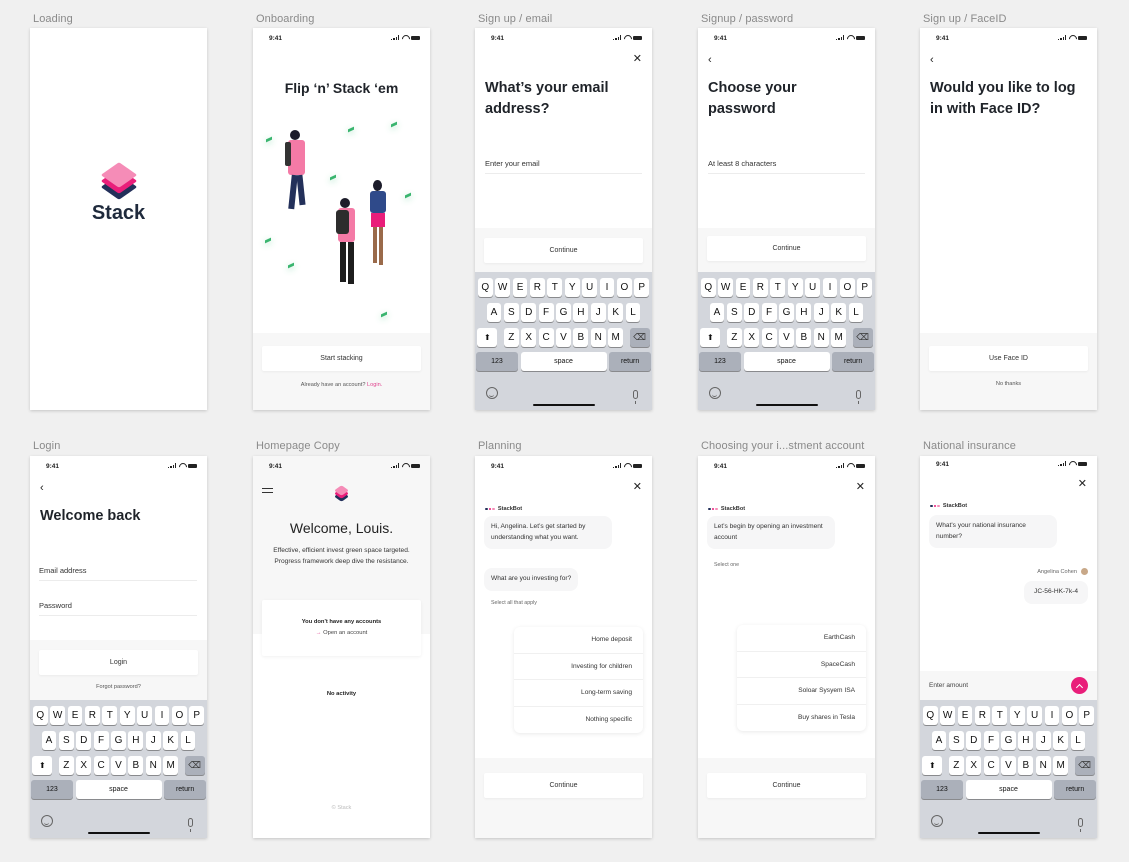  What do you see at coordinates (801, 718) in the screenshot?
I see `option-item: Buy shares in Tesla` at bounding box center [801, 718].